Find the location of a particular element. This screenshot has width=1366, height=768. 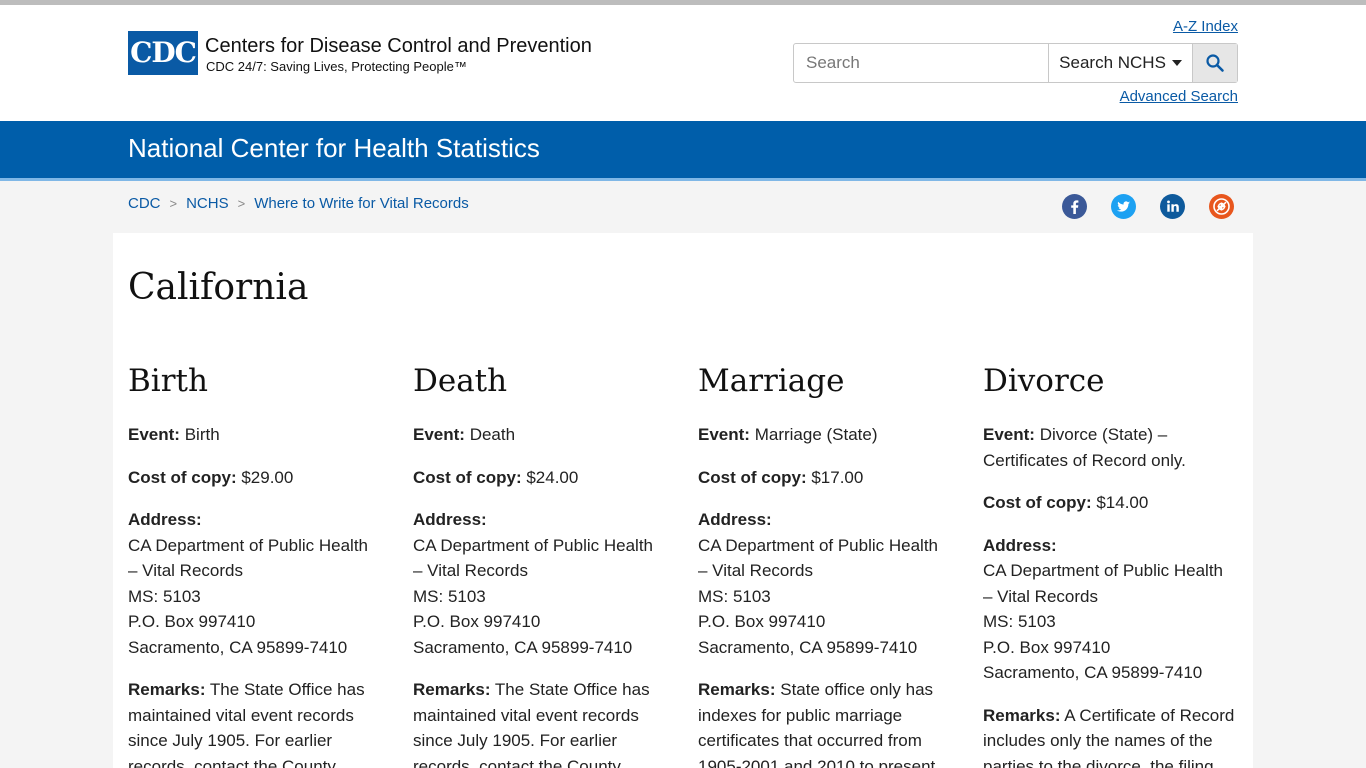

breadcrumb-nchs: NCHS is located at coordinates (207, 203).